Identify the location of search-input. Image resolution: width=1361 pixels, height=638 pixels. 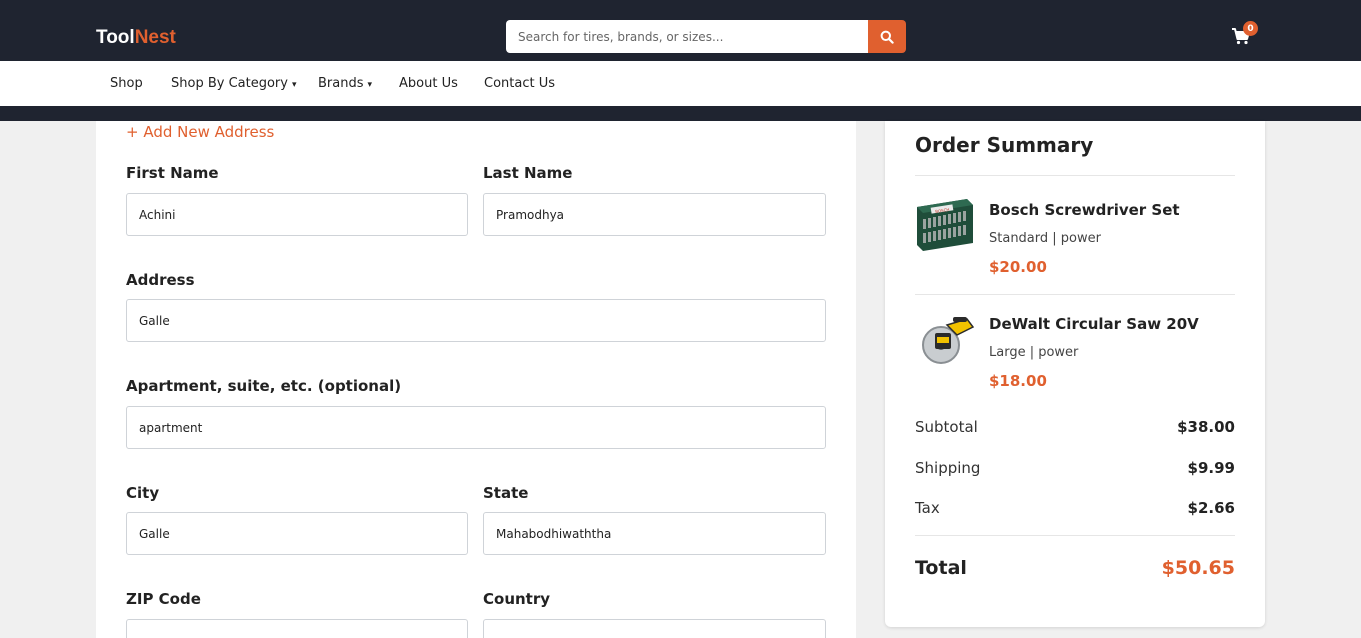
(687, 36).